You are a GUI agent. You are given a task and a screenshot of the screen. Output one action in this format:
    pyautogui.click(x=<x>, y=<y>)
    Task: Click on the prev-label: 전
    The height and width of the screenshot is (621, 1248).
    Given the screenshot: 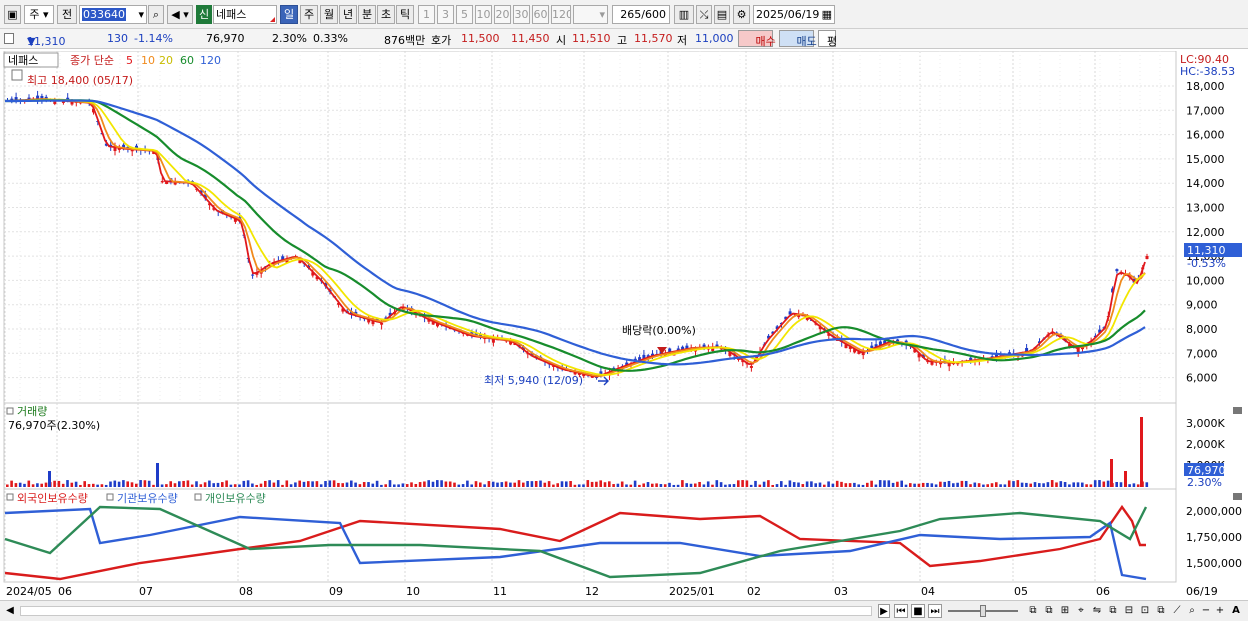 What is the action you would take?
    pyautogui.click(x=67, y=14)
    